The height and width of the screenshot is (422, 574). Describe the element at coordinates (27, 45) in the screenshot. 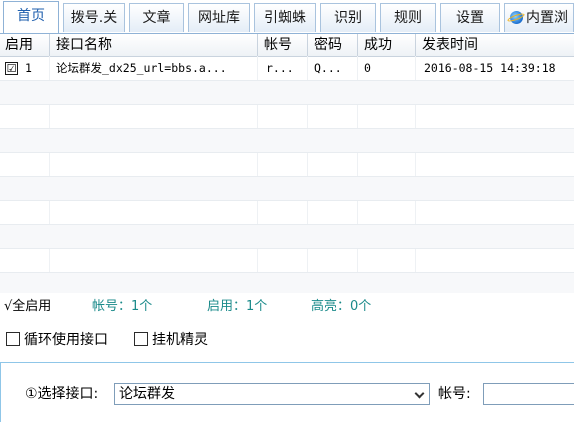

I see `col-header-enabled: 启用` at that location.